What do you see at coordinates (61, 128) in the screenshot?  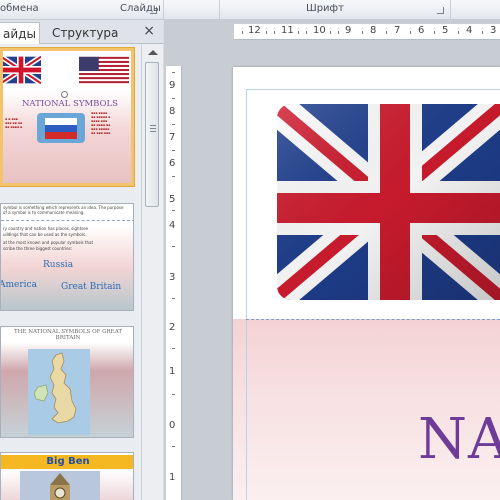 I see `russia-flag-icon` at bounding box center [61, 128].